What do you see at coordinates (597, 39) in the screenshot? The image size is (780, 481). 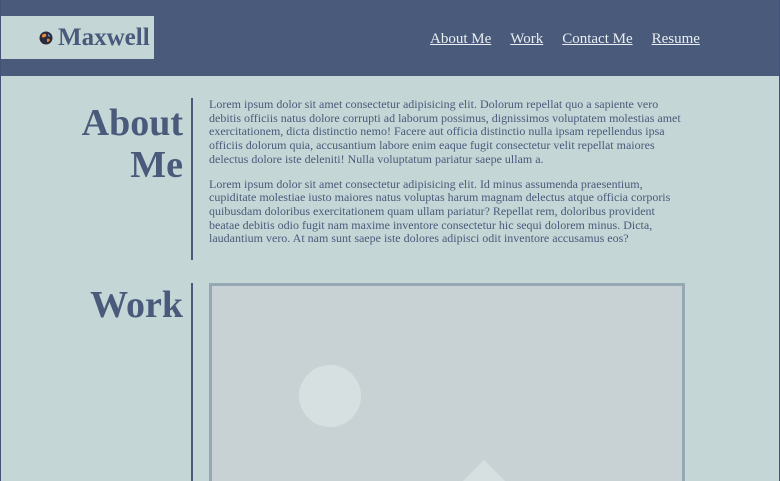 I see `nav-link-contact-me: Contact Me` at bounding box center [597, 39].